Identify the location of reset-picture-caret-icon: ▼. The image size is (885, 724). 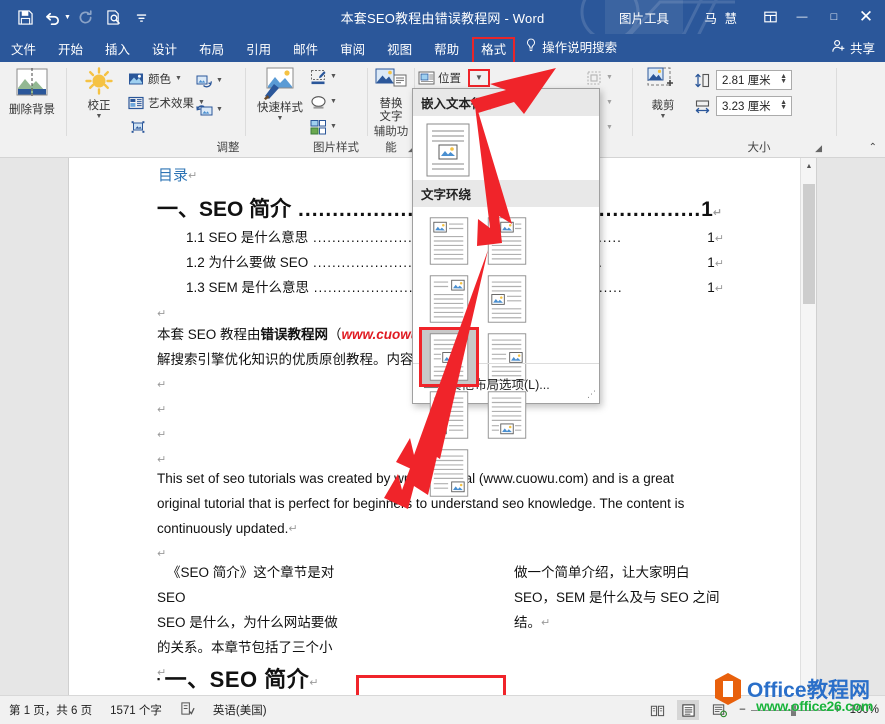
(219, 109).